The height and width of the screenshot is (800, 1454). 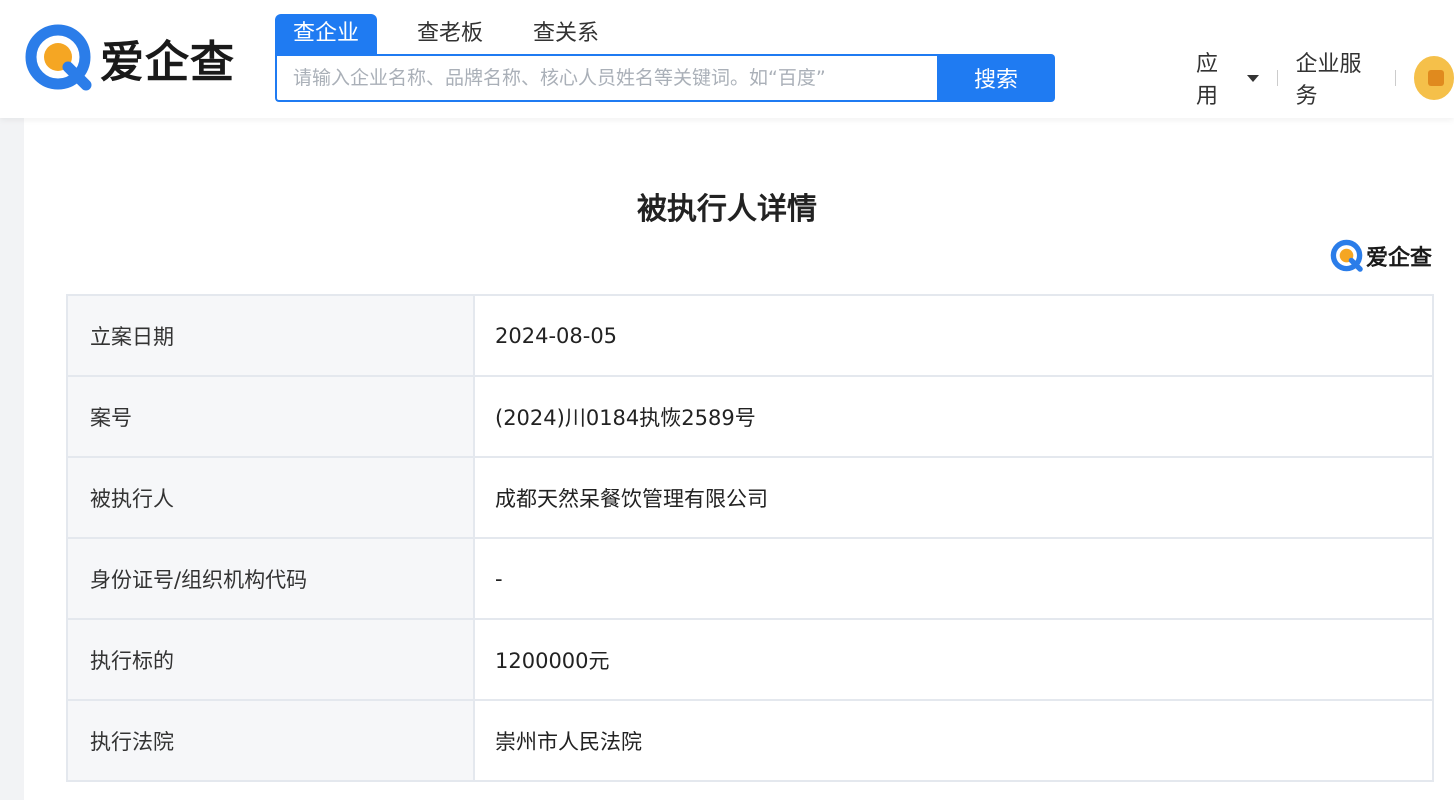 I want to click on table-row: 执行法院 崇州市人民法院, so click(x=750, y=740).